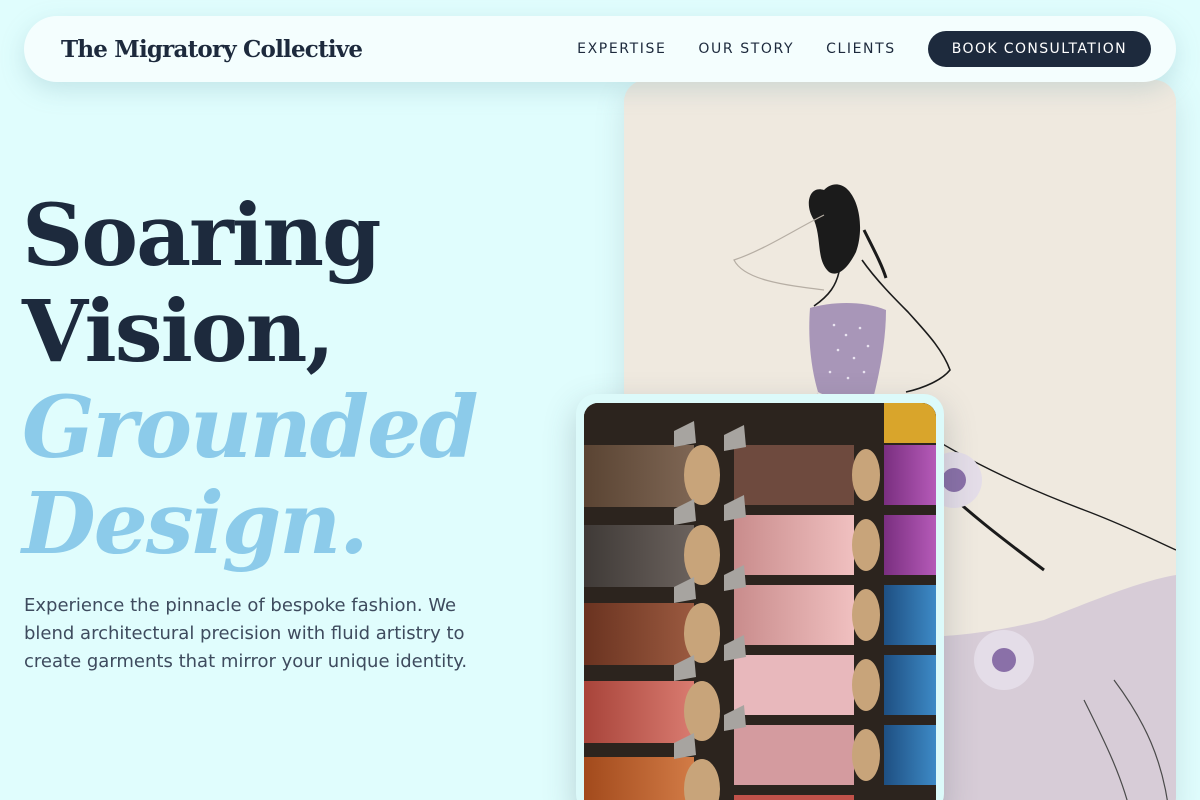 The width and height of the screenshot is (1200, 800). I want to click on headline-line-1: Soaring, so click(201, 236).